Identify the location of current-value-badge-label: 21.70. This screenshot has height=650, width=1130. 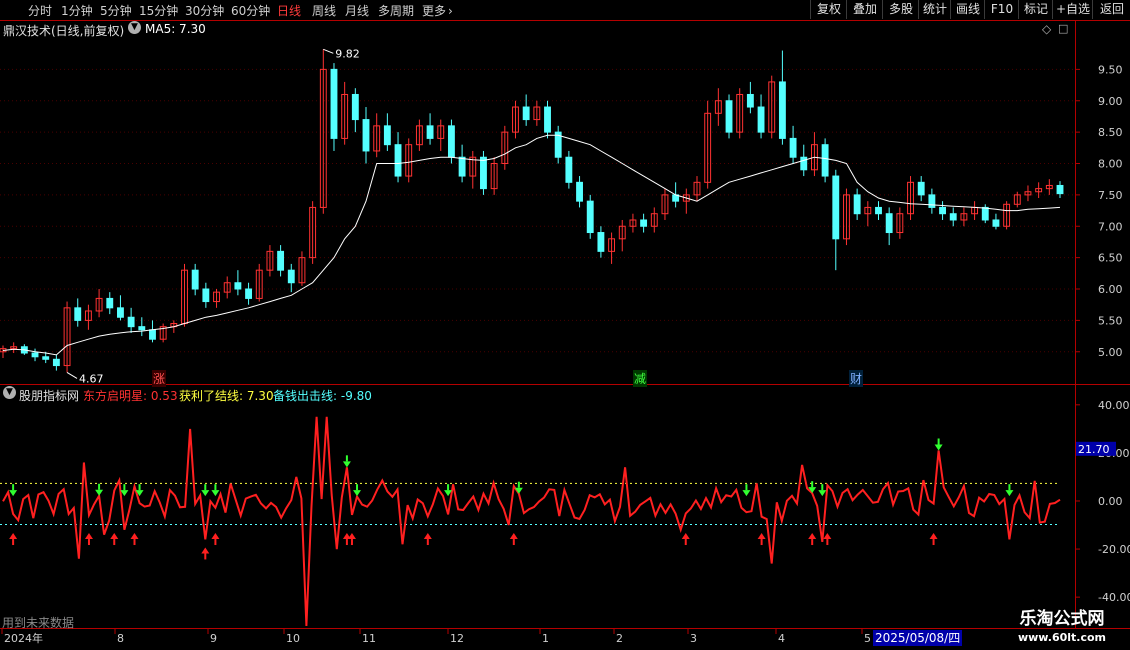
(1094, 449).